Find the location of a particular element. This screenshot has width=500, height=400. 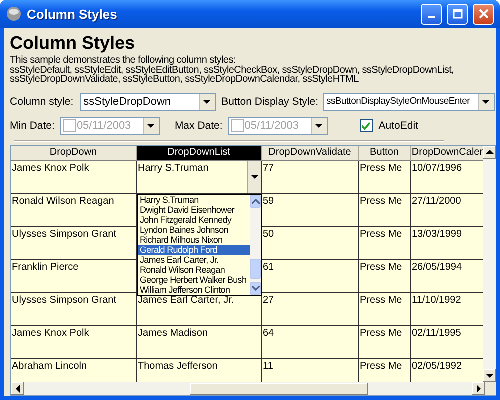

minimize-button is located at coordinates (431, 14).